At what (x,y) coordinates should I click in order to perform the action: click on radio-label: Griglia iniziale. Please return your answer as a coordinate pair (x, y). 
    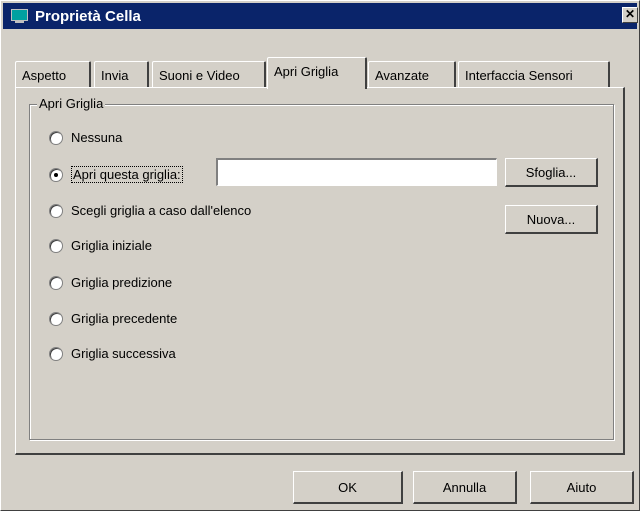
    Looking at the image, I should click on (111, 245).